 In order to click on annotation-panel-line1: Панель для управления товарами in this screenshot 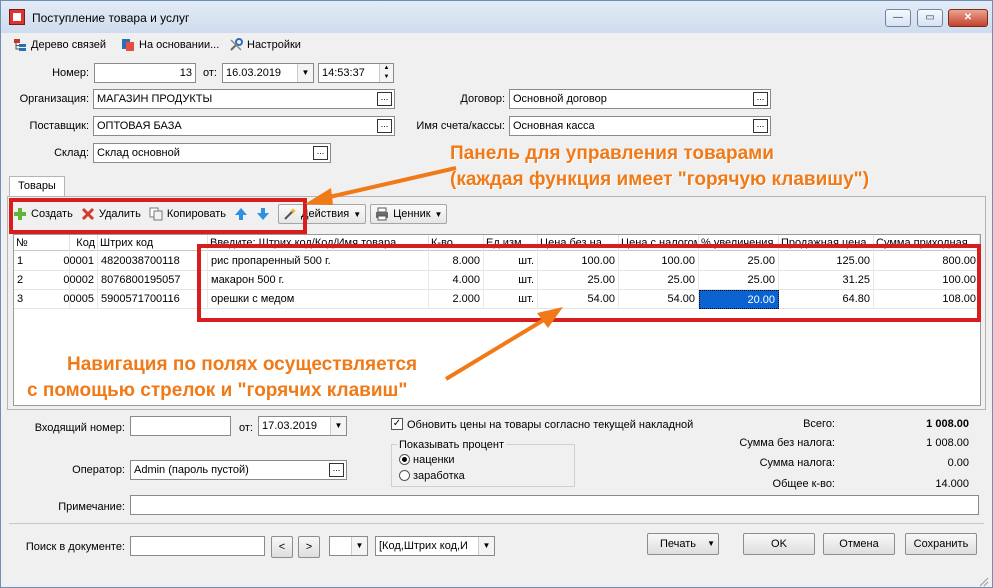, I will do `click(612, 153)`.